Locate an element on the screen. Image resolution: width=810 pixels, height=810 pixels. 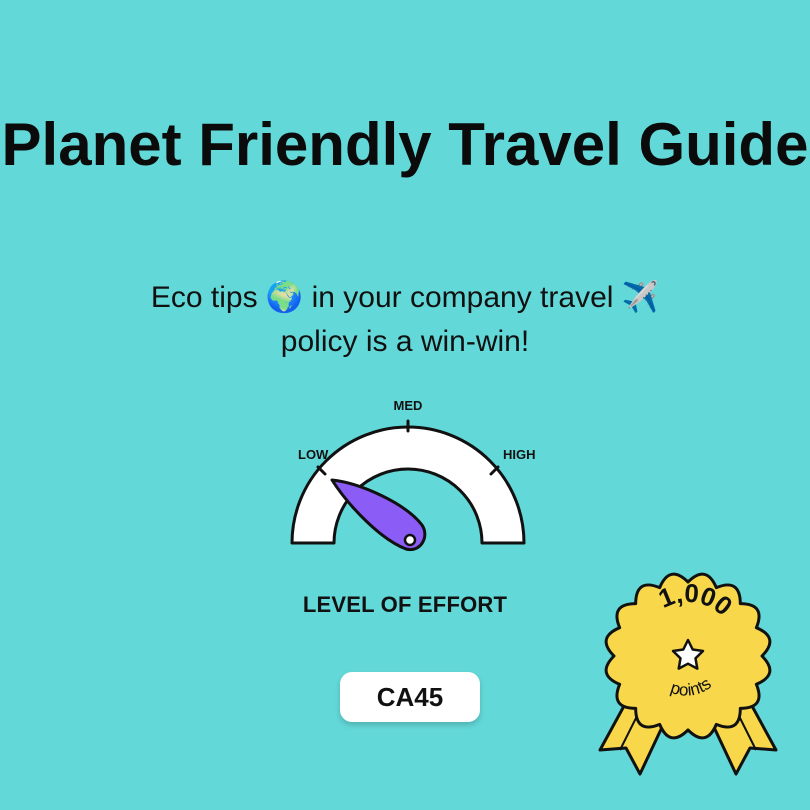
subtitle-text-3: policy is a win-win! is located at coordinates (405, 341).